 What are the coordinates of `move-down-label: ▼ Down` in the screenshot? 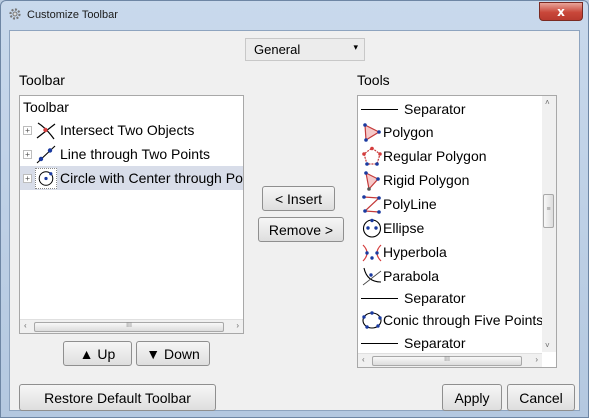 It's located at (173, 353).